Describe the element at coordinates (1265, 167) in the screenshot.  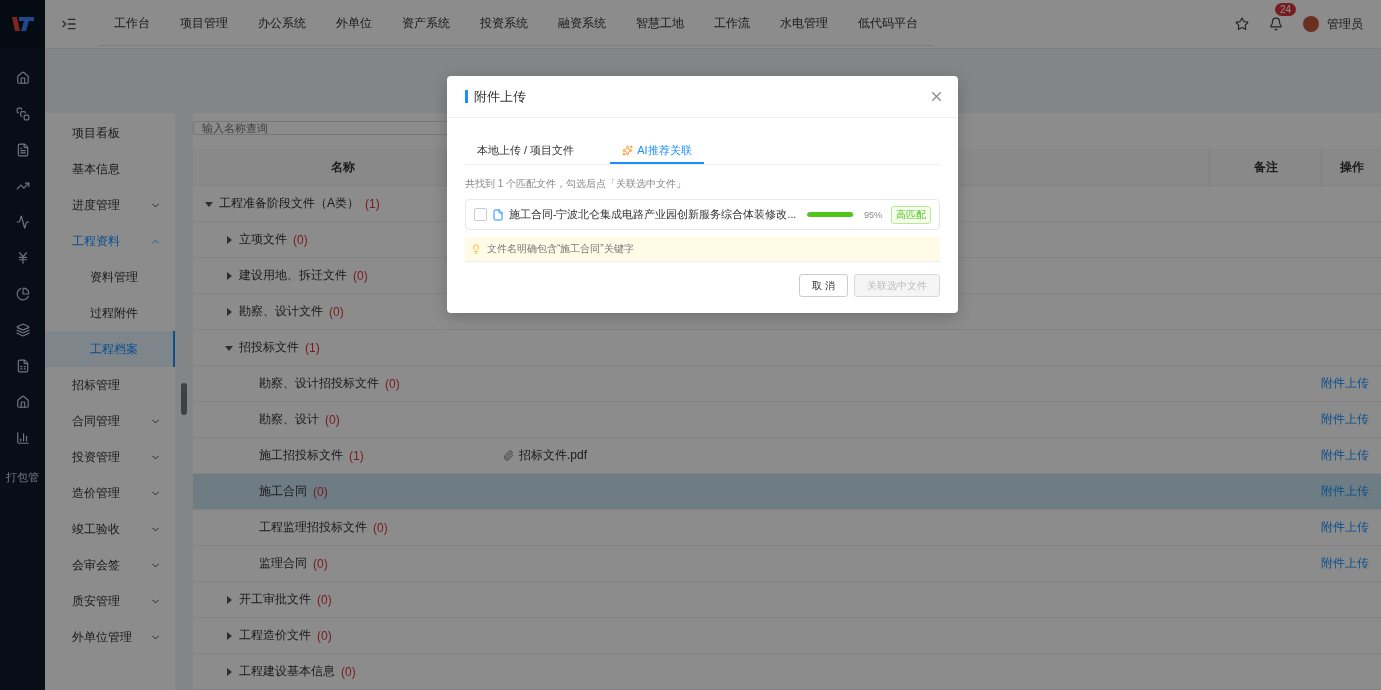
I see `column-header: 备注` at that location.